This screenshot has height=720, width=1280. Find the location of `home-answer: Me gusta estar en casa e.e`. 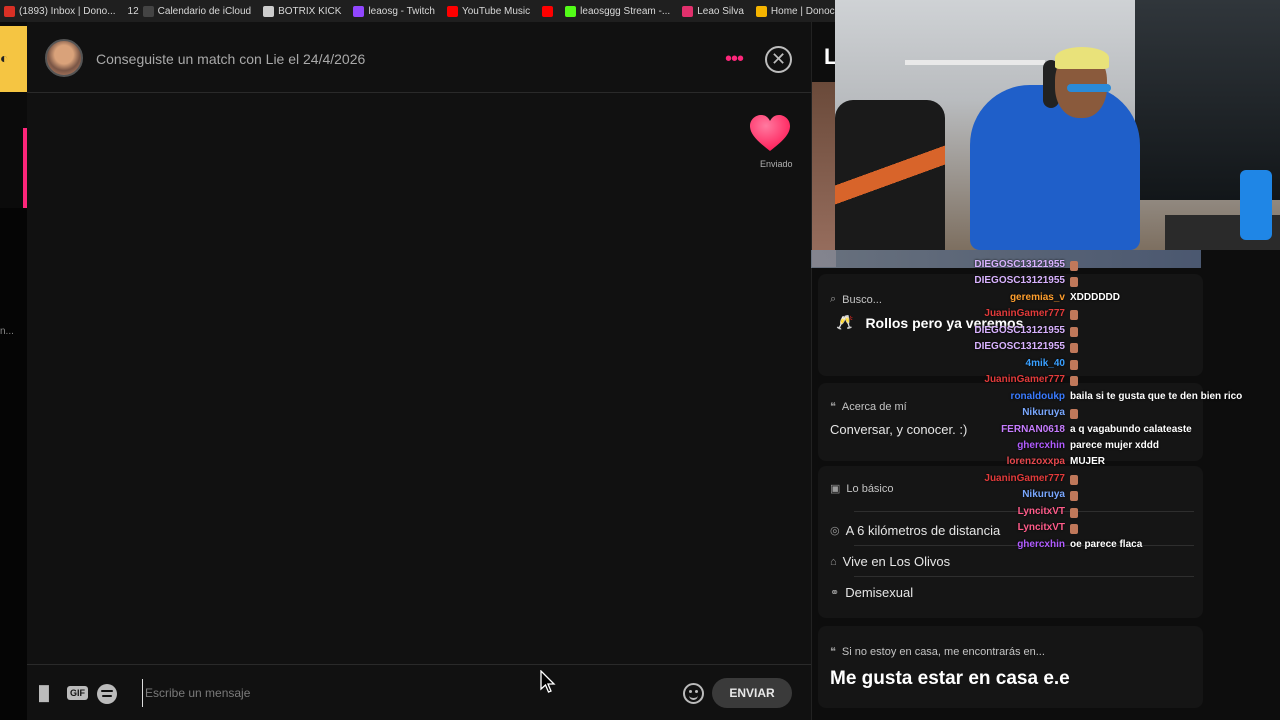

home-answer: Me gusta estar en casa e.e is located at coordinates (950, 678).